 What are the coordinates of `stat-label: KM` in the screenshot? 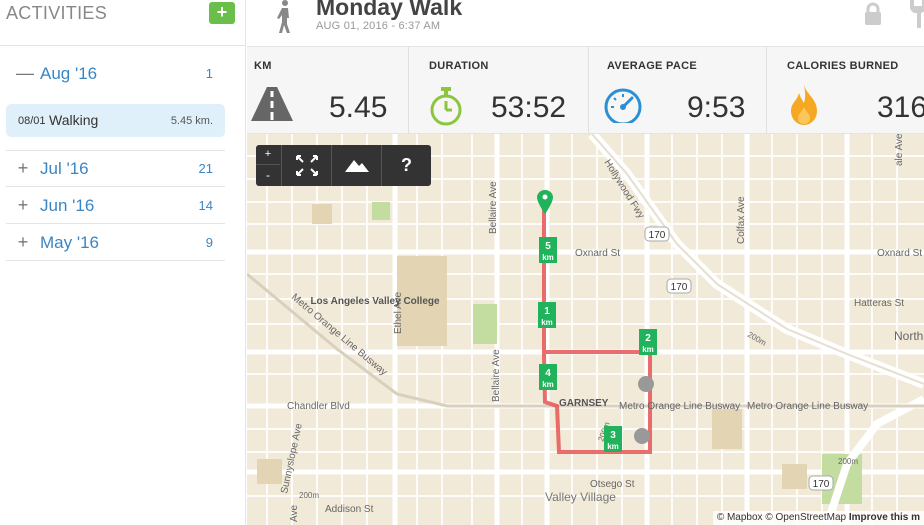 It's located at (263, 66).